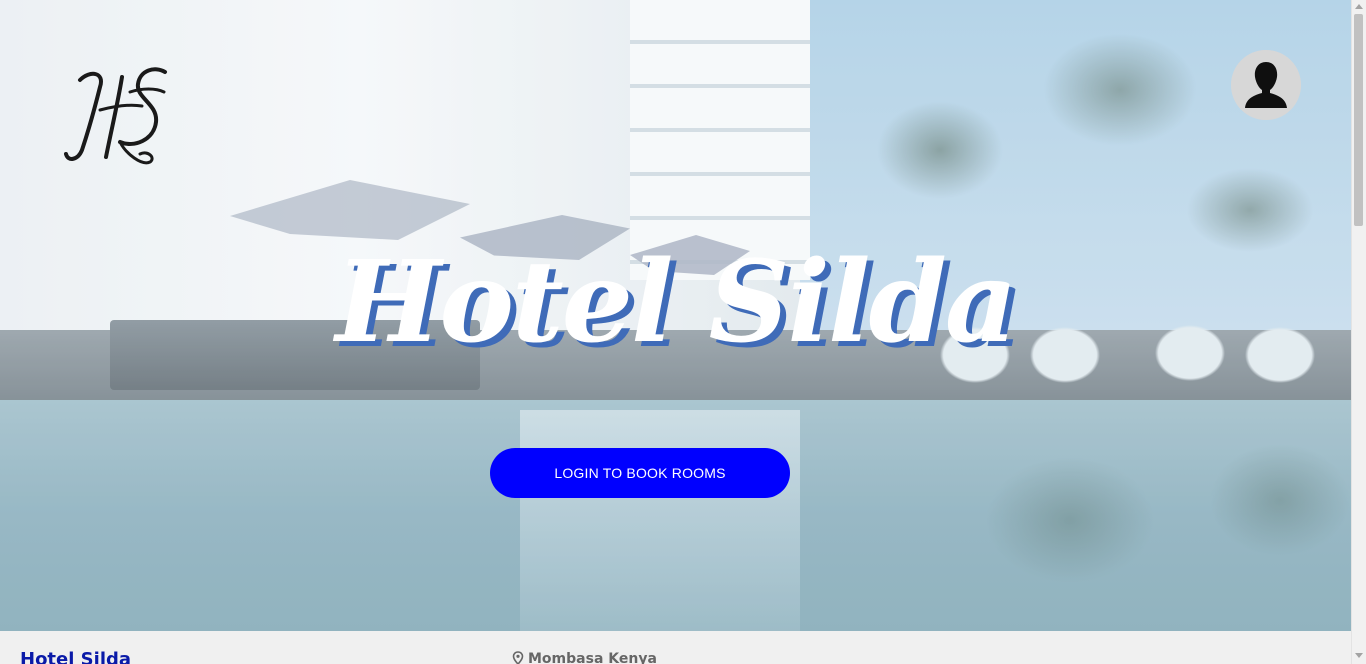  I want to click on scroll-down-arrow-icon, so click(1359, 655).